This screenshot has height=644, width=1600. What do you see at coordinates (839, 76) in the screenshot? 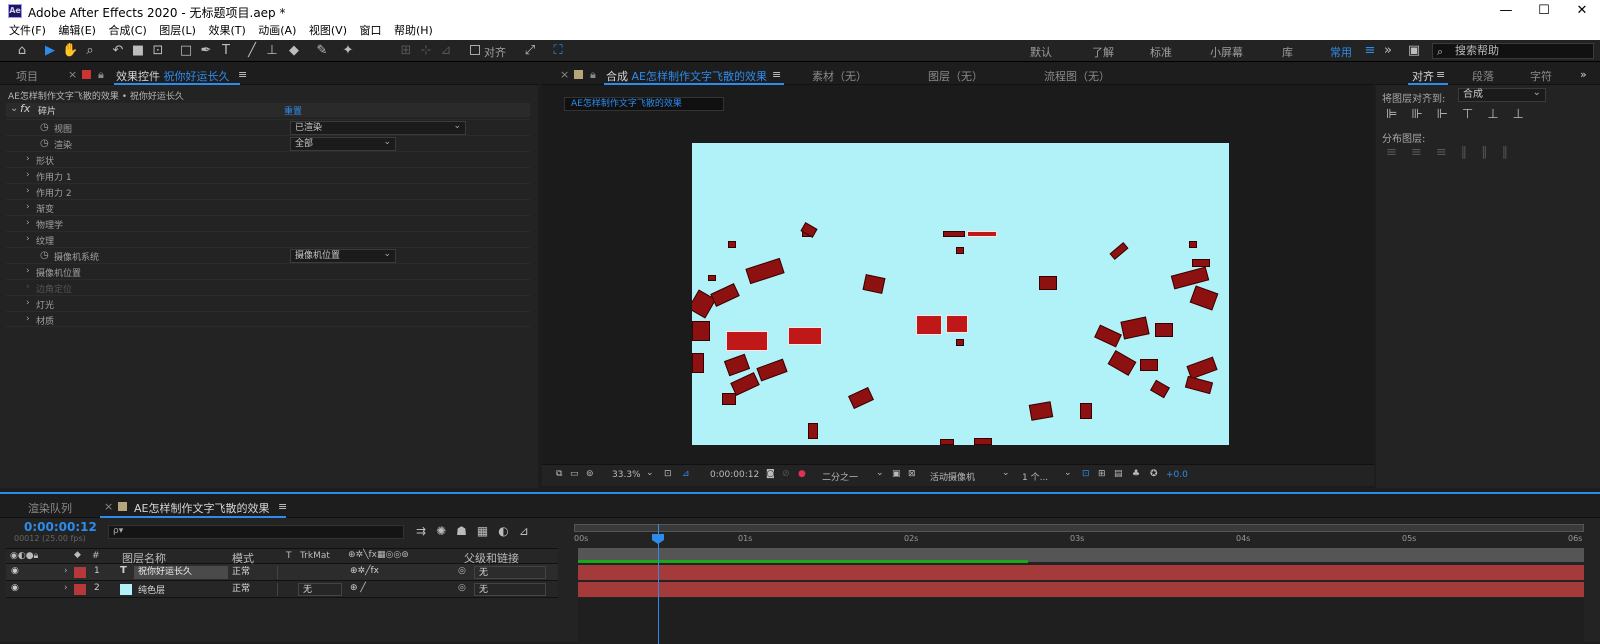
I see `tab-footage: 素材（无）` at bounding box center [839, 76].